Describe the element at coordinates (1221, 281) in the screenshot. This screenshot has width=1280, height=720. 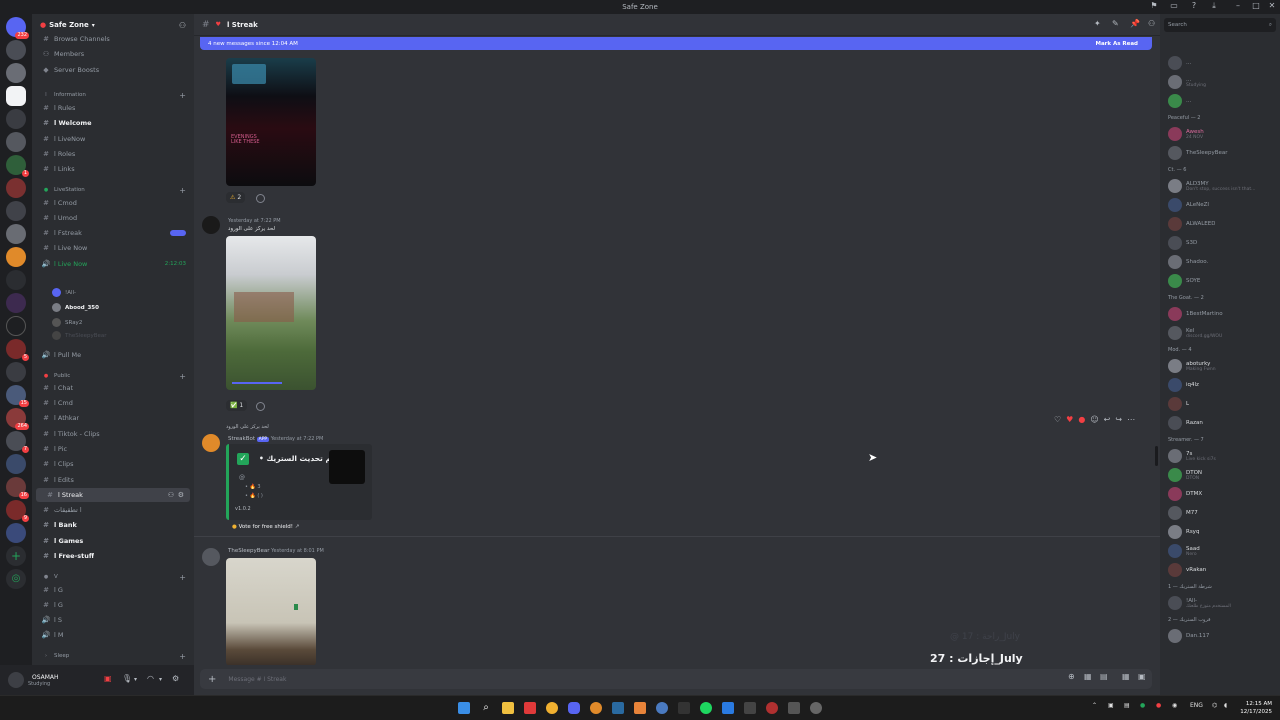
I see `member-item: SOYE` at that location.